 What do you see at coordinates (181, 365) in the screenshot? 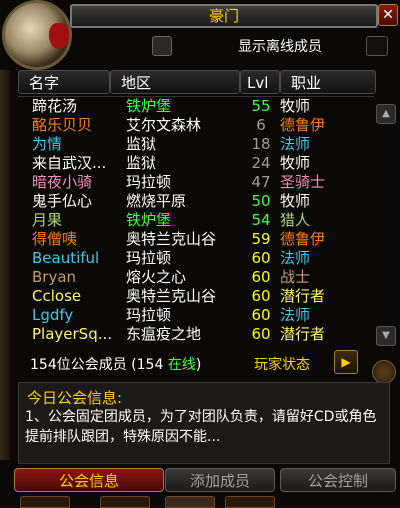
I see `online-label: 在线` at bounding box center [181, 365].